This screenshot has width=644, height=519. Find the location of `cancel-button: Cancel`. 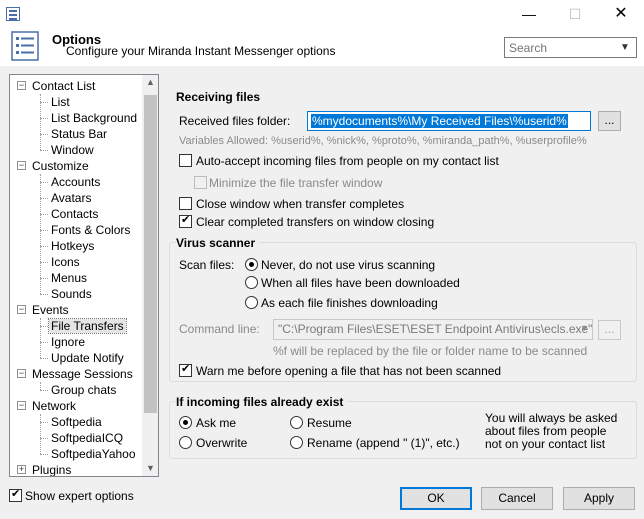

cancel-button: Cancel is located at coordinates (517, 498).